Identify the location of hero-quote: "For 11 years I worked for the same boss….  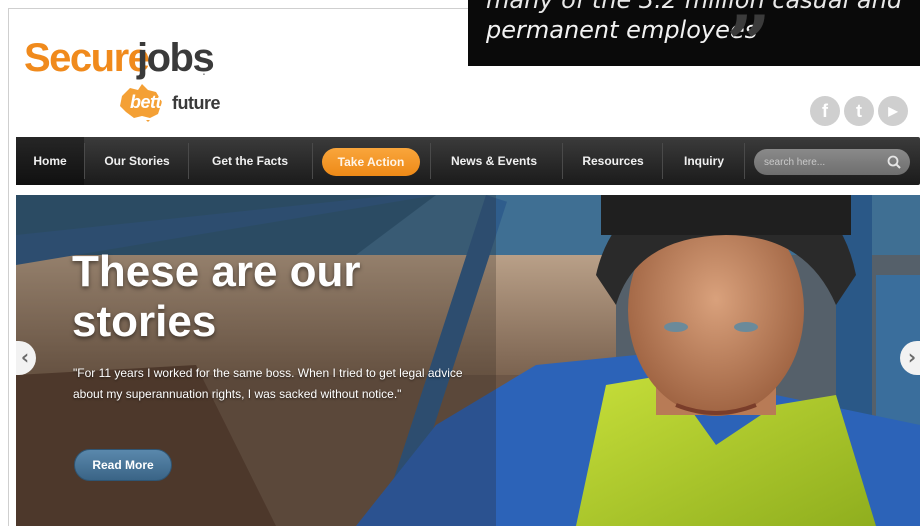
(268, 383).